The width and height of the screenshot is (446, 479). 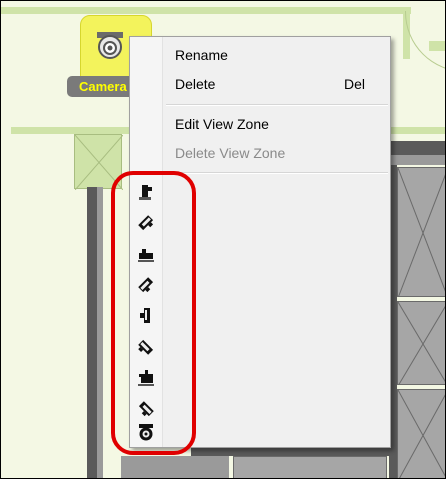 What do you see at coordinates (146, 223) in the screenshot?
I see `camera-facing-down-right-icon` at bounding box center [146, 223].